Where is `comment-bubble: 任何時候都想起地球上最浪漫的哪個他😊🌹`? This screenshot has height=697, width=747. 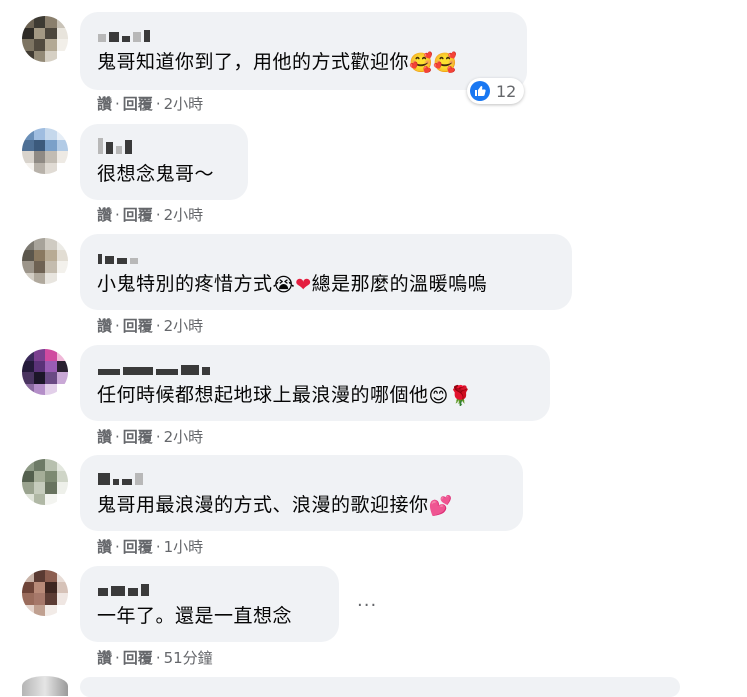 comment-bubble: 任何時候都想起地球上最浪漫的哪個他😊🌹 is located at coordinates (315, 383).